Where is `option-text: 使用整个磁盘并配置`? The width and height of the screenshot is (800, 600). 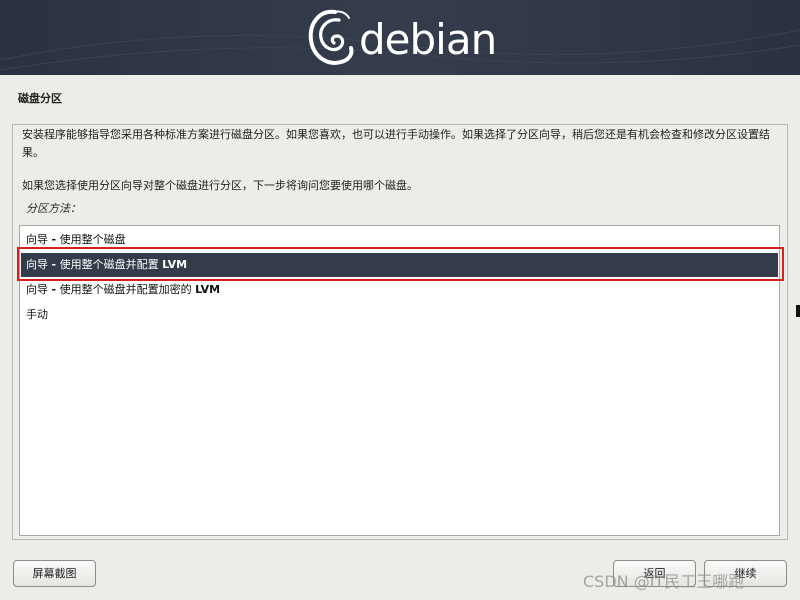
option-text: 使用整个磁盘并配置 is located at coordinates (109, 264).